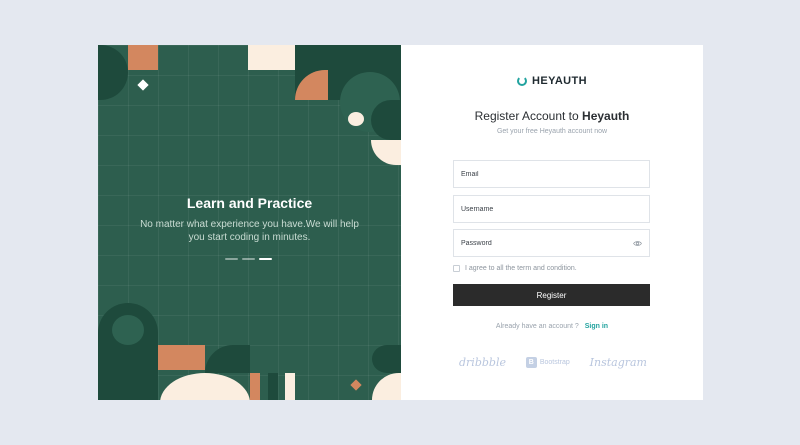 The width and height of the screenshot is (800, 445). What do you see at coordinates (618, 362) in the screenshot?
I see `instagram-logo: Instagram` at bounding box center [618, 362].